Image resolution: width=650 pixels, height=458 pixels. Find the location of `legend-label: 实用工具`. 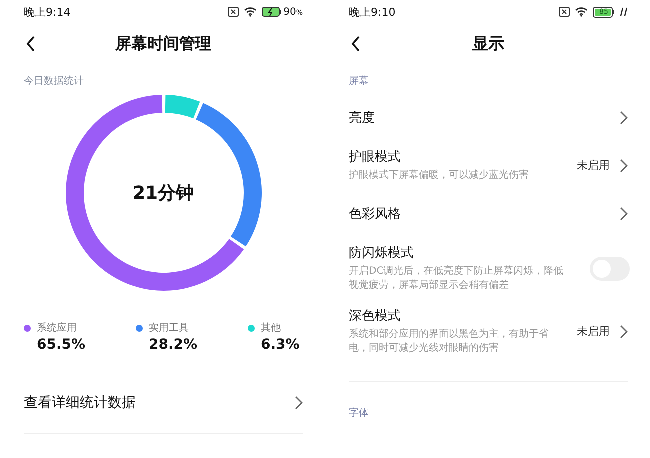

legend-label: 实用工具 is located at coordinates (169, 328).